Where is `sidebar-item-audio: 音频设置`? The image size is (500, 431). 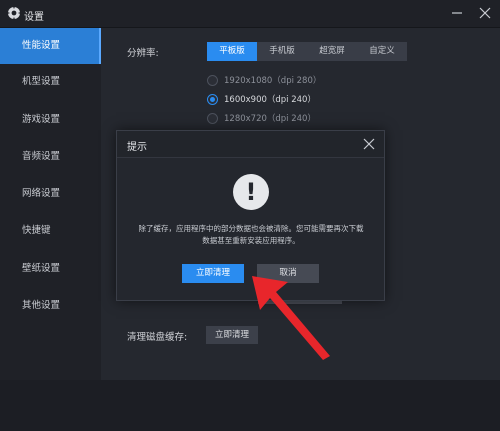 sidebar-item-audio: 音频设置 is located at coordinates (50, 157).